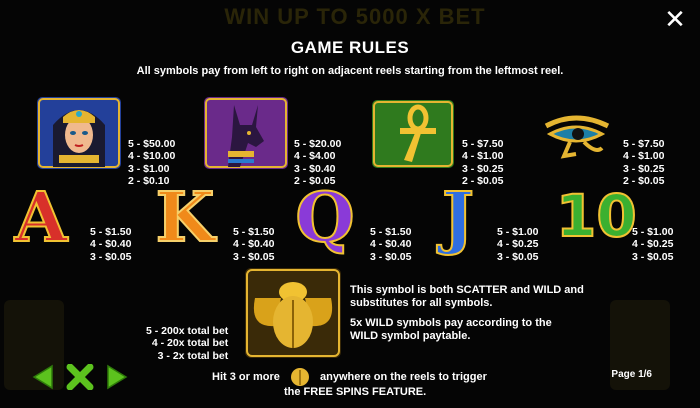 This screenshot has width=700, height=408. Describe the element at coordinates (299, 377) in the screenshot. I see `scarab-small-icon` at that location.